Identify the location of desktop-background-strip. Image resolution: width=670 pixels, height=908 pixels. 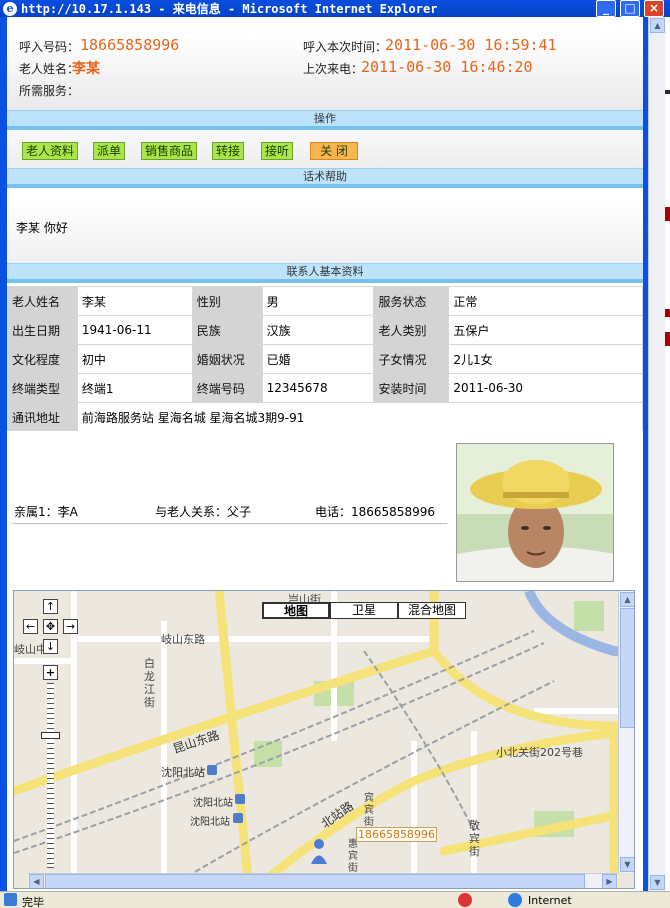
(667, 454).